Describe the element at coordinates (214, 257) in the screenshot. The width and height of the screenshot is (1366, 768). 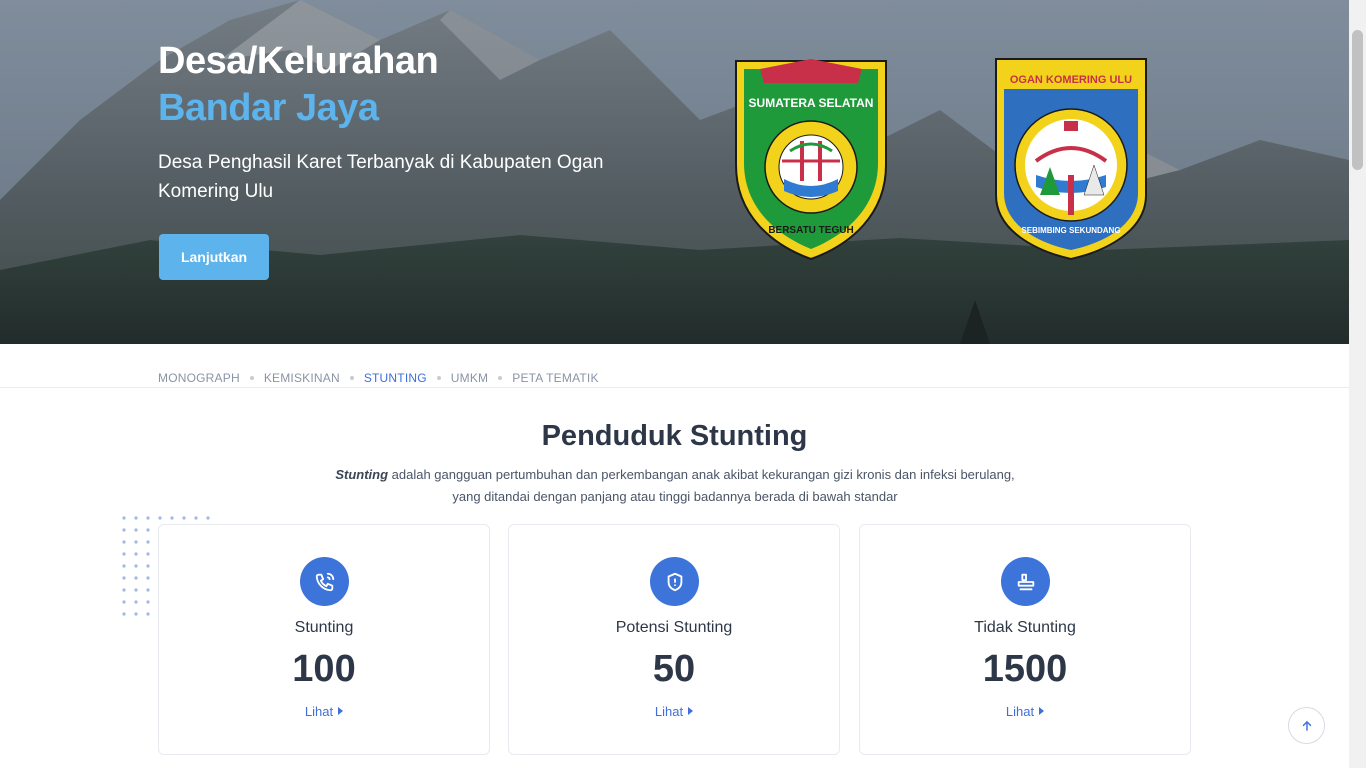
I see `lanjutkan-button: Lanjutkan` at that location.